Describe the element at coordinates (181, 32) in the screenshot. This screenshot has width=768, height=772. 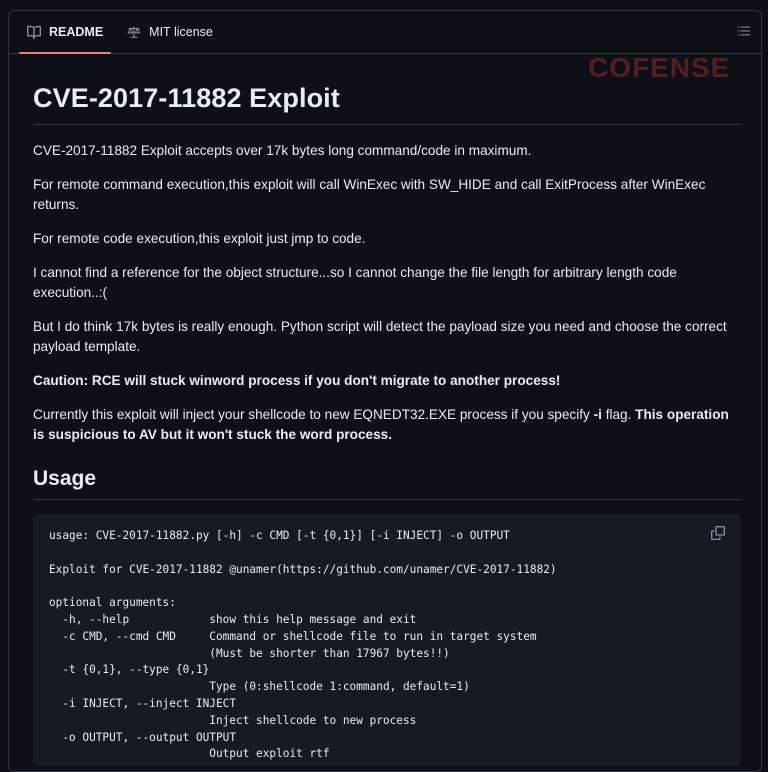
I see `tab-mit-license-label: MIT license` at that location.